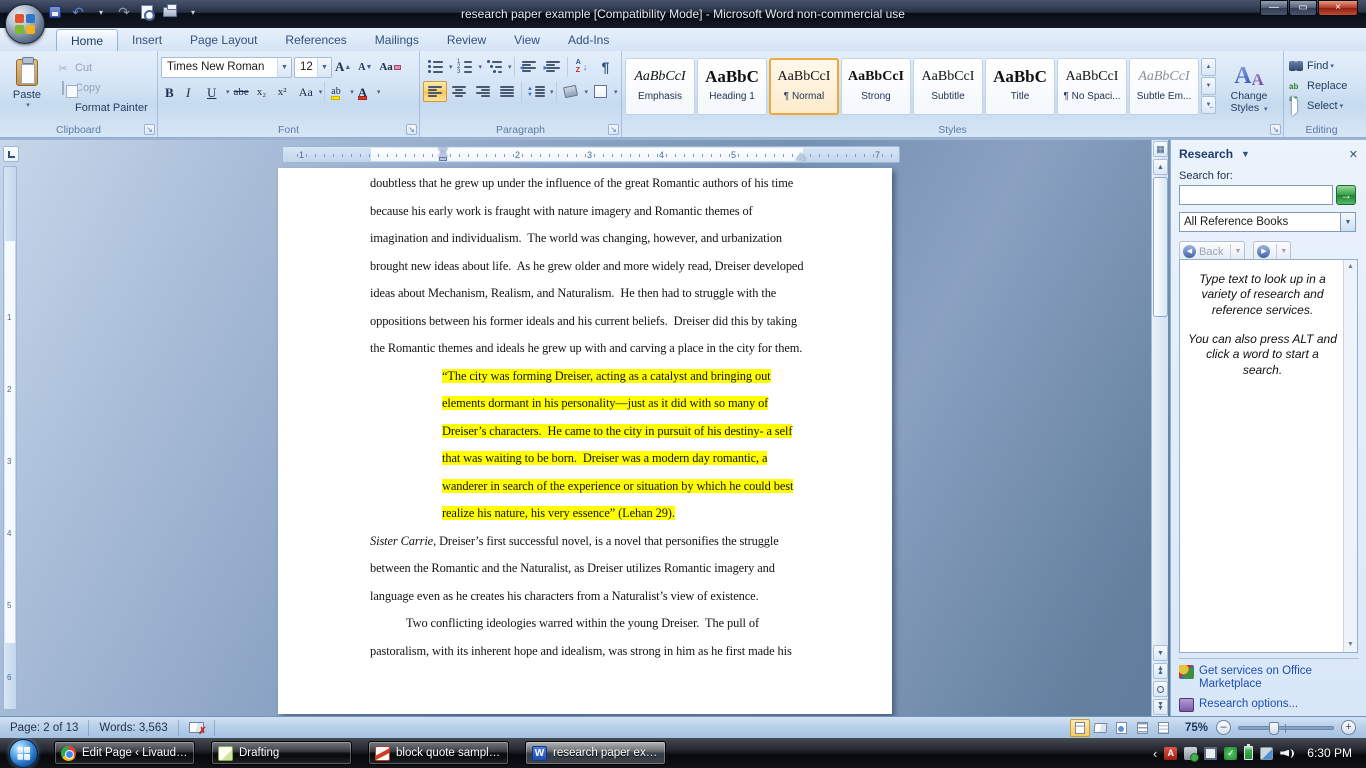 This screenshot has width=1366, height=768. Describe the element at coordinates (507, 91) in the screenshot. I see `justify-button` at that location.